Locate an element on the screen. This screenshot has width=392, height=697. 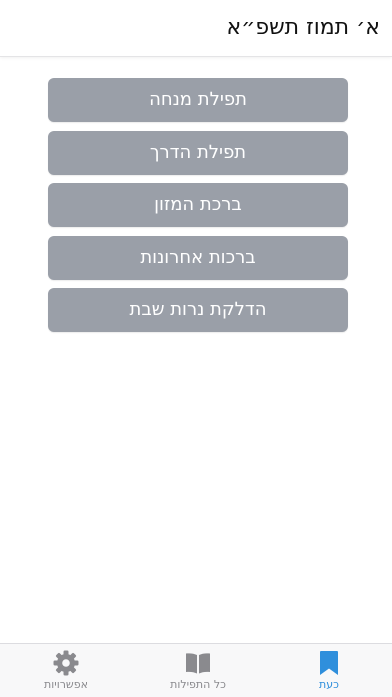
mincha-prayer-button: תפילת מנחה is located at coordinates (198, 100).